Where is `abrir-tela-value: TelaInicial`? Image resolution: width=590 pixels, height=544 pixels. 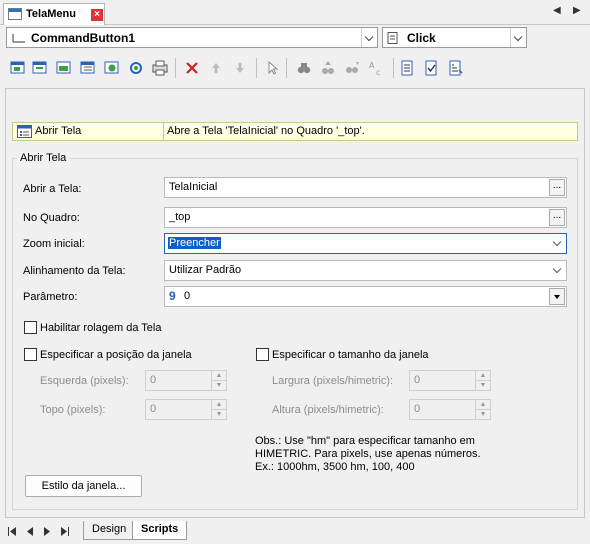
abrir-tela-value: TelaInicial is located at coordinates (193, 187).